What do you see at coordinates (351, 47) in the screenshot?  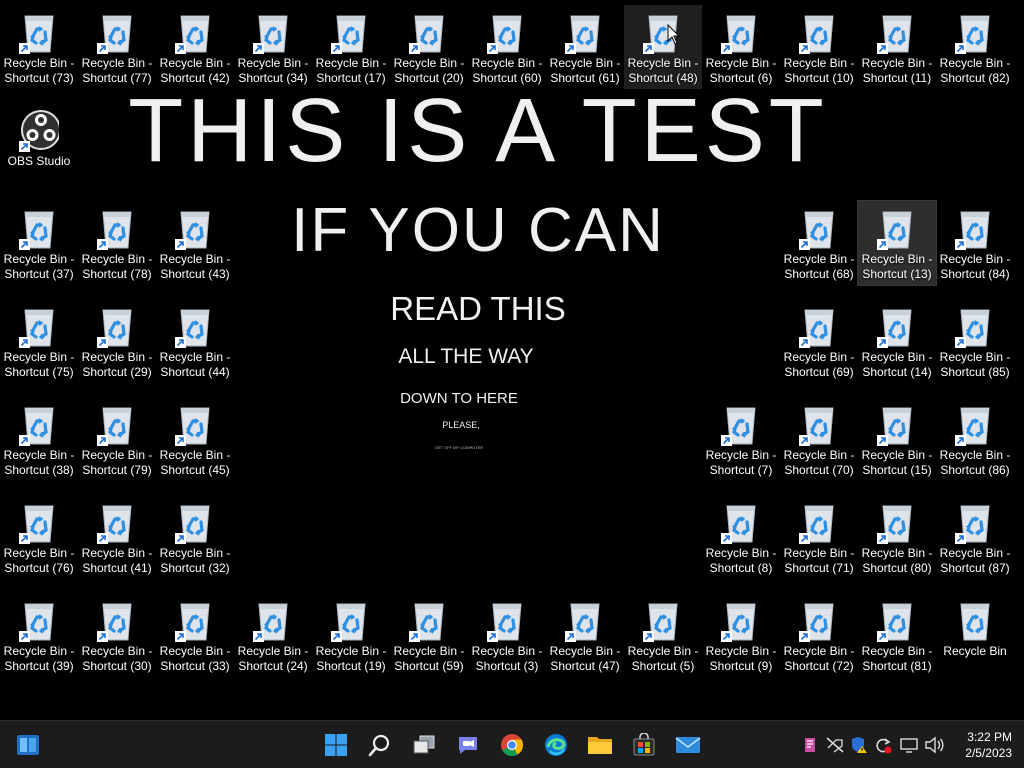 I see `desktop-icon-recycle-bin: Recycle Bin - Shortcut (17)` at bounding box center [351, 47].